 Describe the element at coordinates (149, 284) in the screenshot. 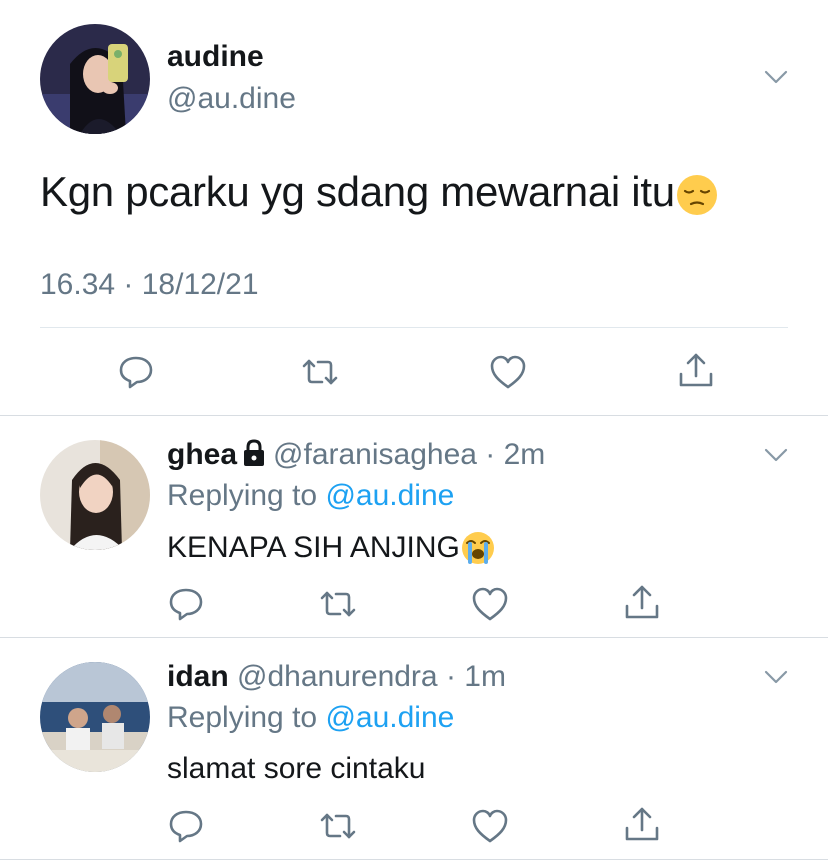

I see `tweet-timestamp: 16.34 · 18/12/21` at that location.